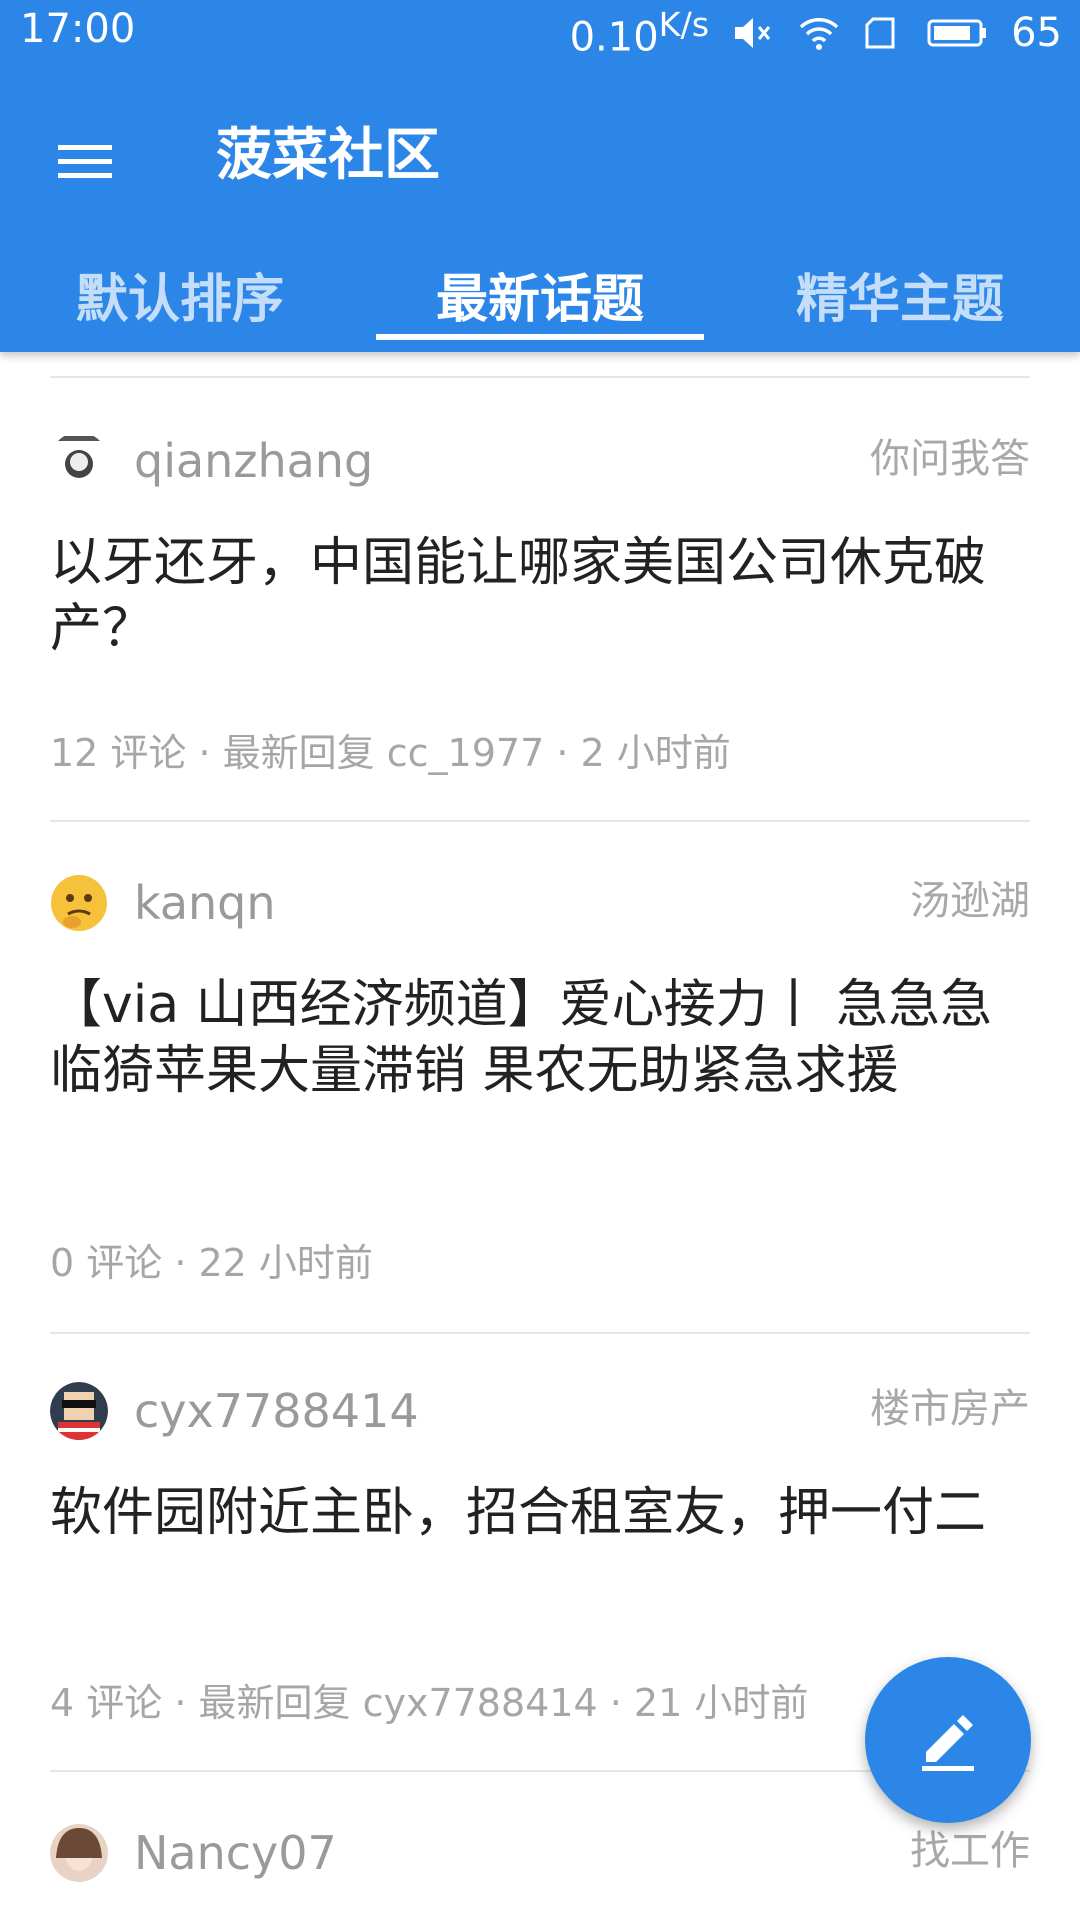 The width and height of the screenshot is (1080, 1920). I want to click on post-title: 【via 山西经济频道】爱心接力丨 急急急 临猗苹果大量滞销 果农无助紧急求援, so click(540, 1038).